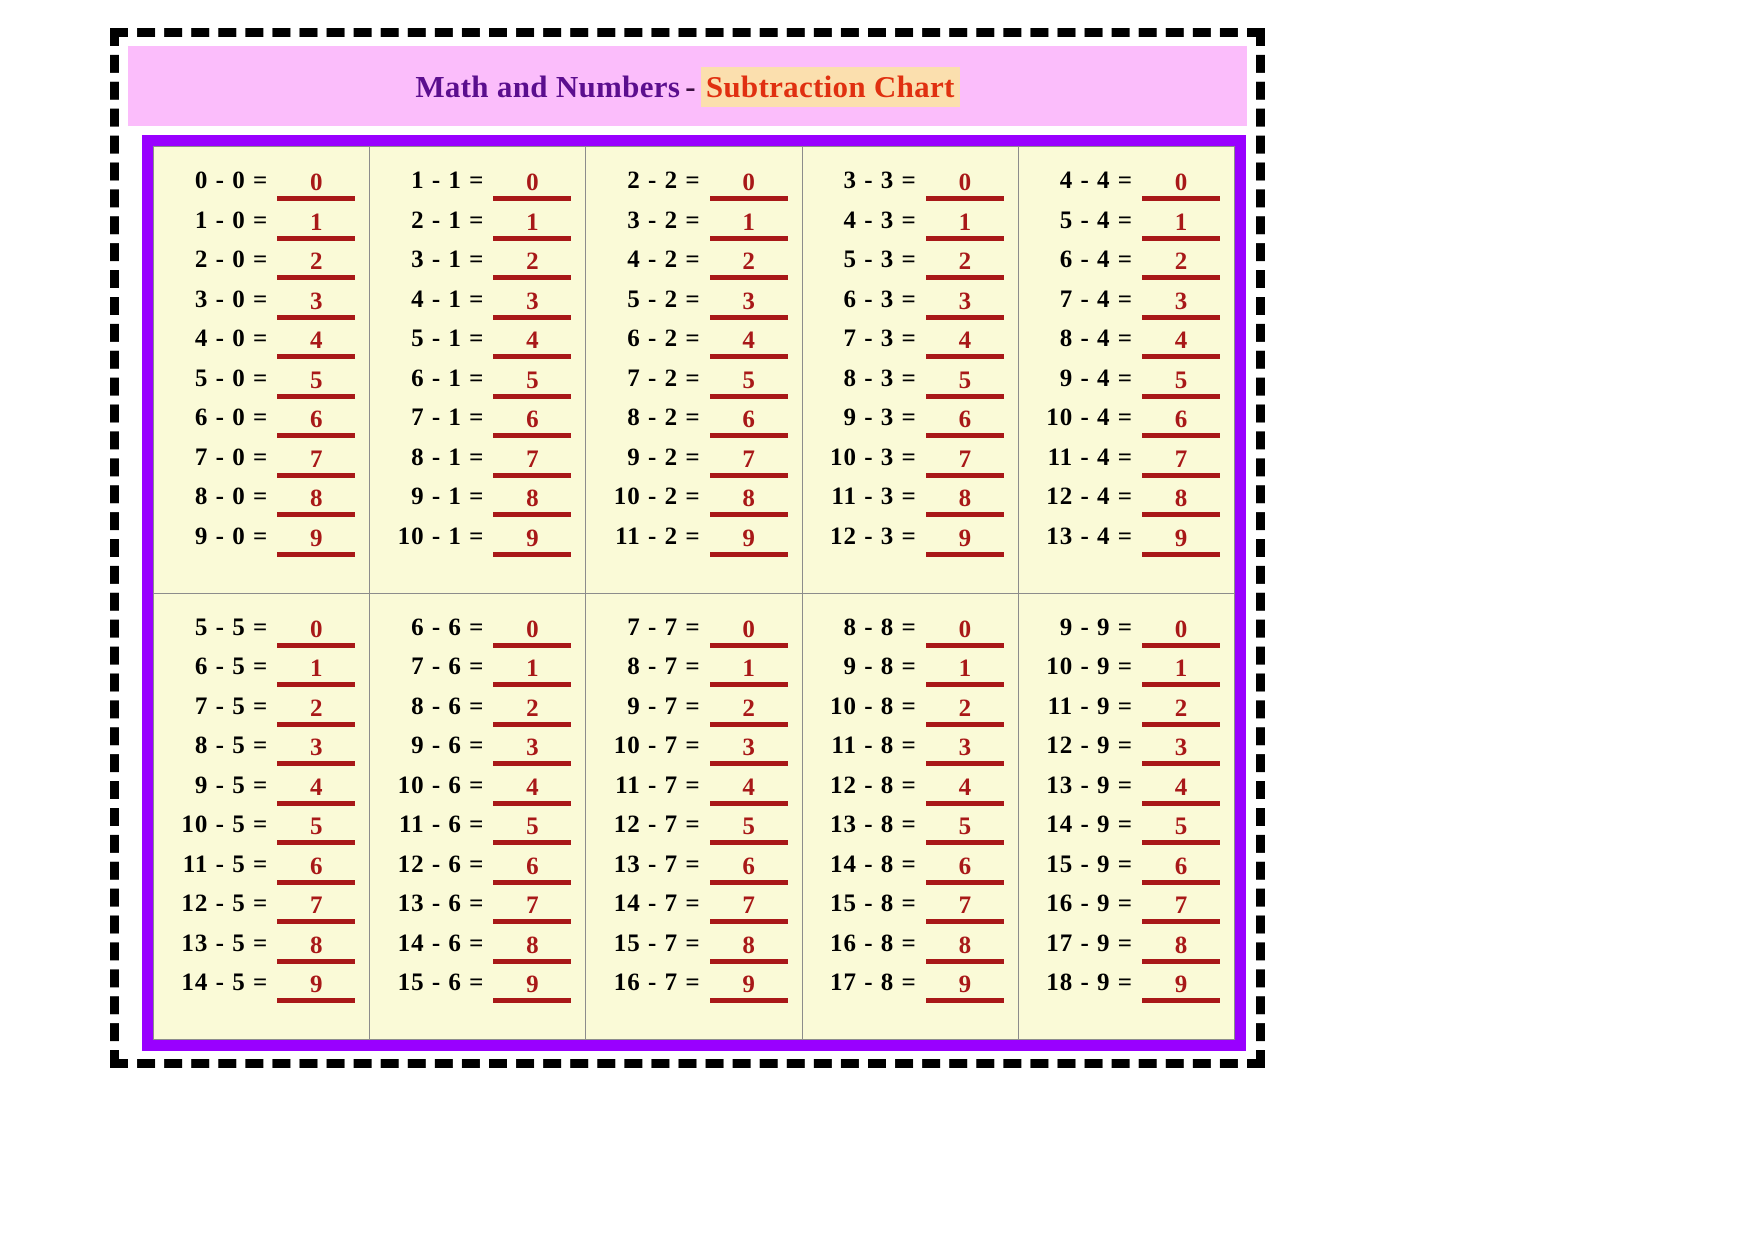  What do you see at coordinates (880, 666) in the screenshot?
I see `equation-expression: 9 - 8 =` at bounding box center [880, 666].